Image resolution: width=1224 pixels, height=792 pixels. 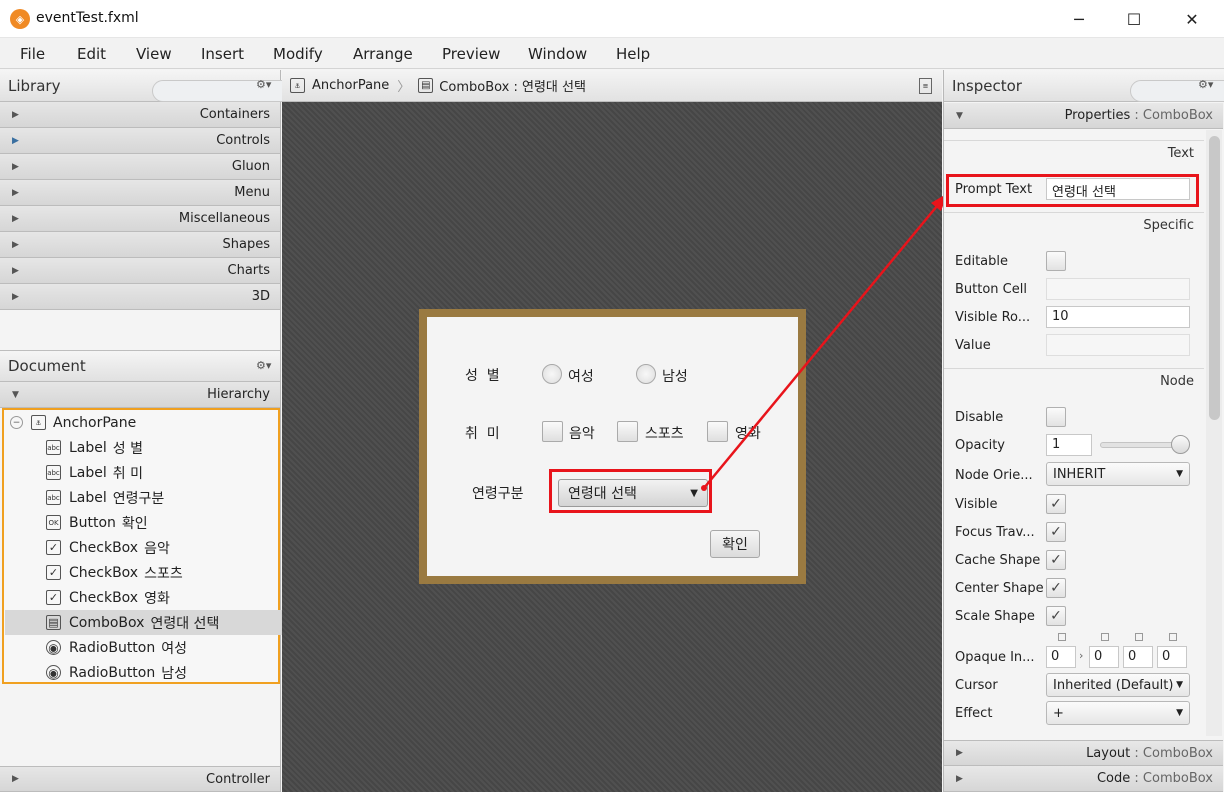 I want to click on opaque-inset-left-input: 0, so click(x=1172, y=657).